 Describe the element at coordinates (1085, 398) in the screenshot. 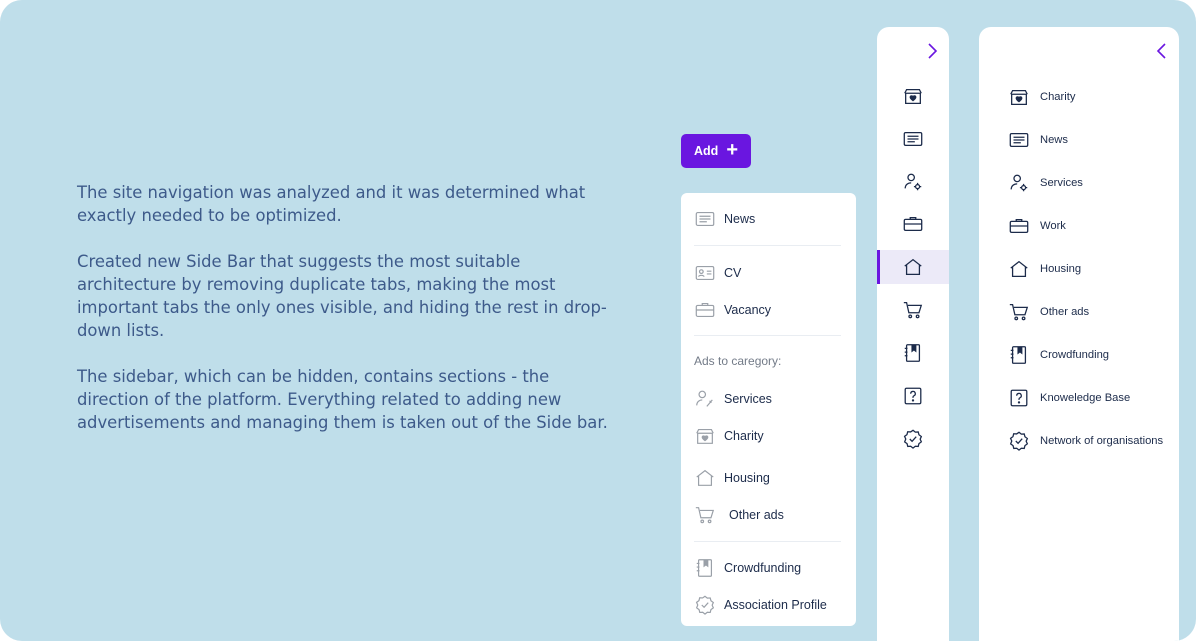

I see `sidebar-item-label: Knoweledge Base` at that location.